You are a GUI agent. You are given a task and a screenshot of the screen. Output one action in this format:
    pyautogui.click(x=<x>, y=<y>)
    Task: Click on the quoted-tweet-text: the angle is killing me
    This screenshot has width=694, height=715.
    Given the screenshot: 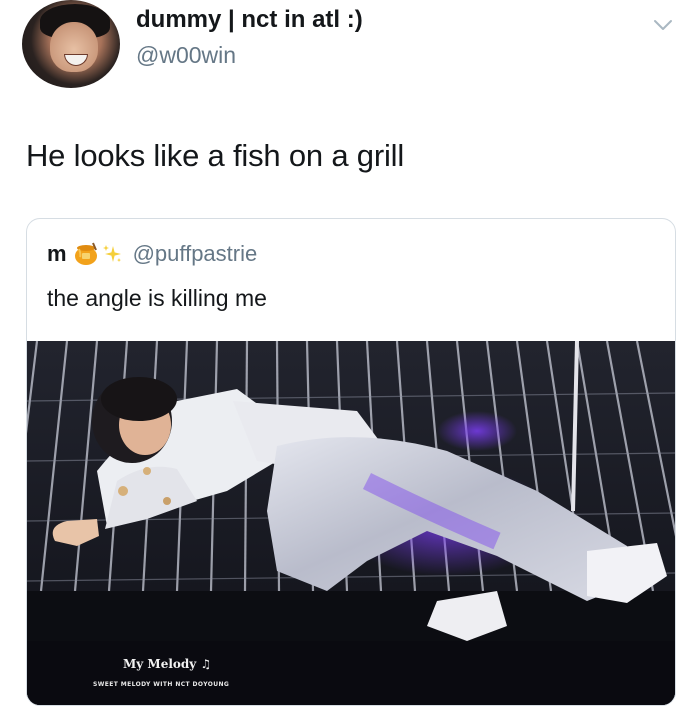 What is the action you would take?
    pyautogui.click(x=157, y=298)
    